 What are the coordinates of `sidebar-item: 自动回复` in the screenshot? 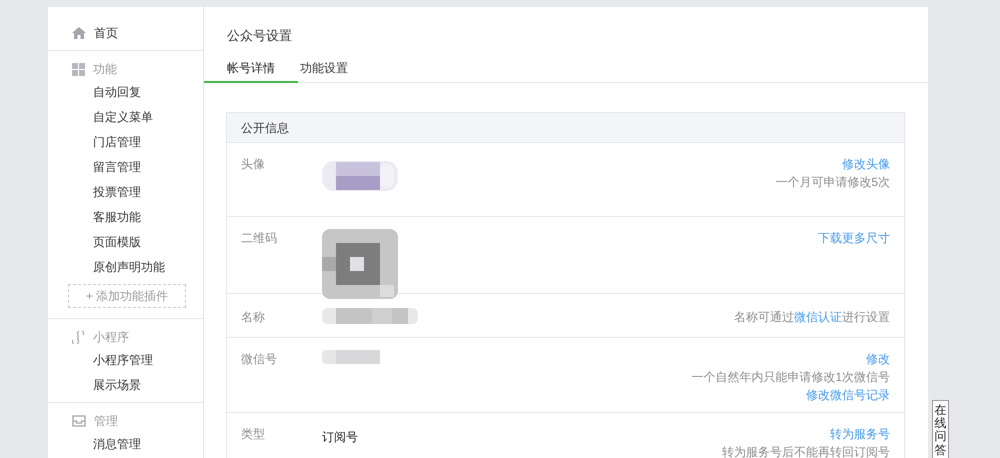 It's located at (125, 92).